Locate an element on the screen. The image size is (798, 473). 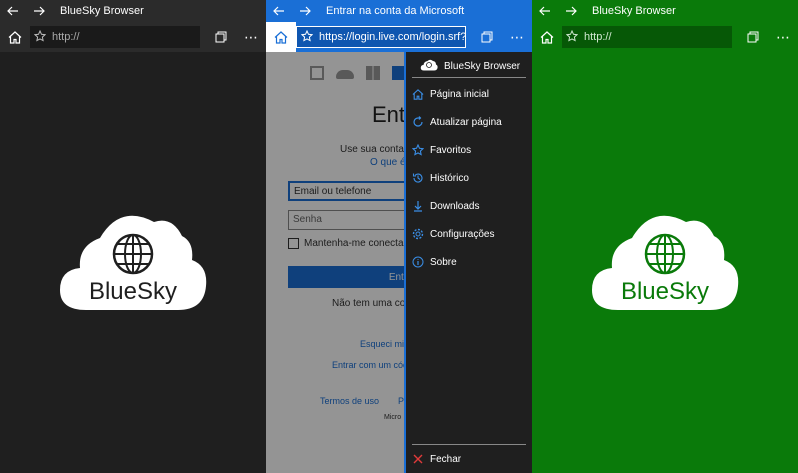
close-icon is located at coordinates (418, 459).